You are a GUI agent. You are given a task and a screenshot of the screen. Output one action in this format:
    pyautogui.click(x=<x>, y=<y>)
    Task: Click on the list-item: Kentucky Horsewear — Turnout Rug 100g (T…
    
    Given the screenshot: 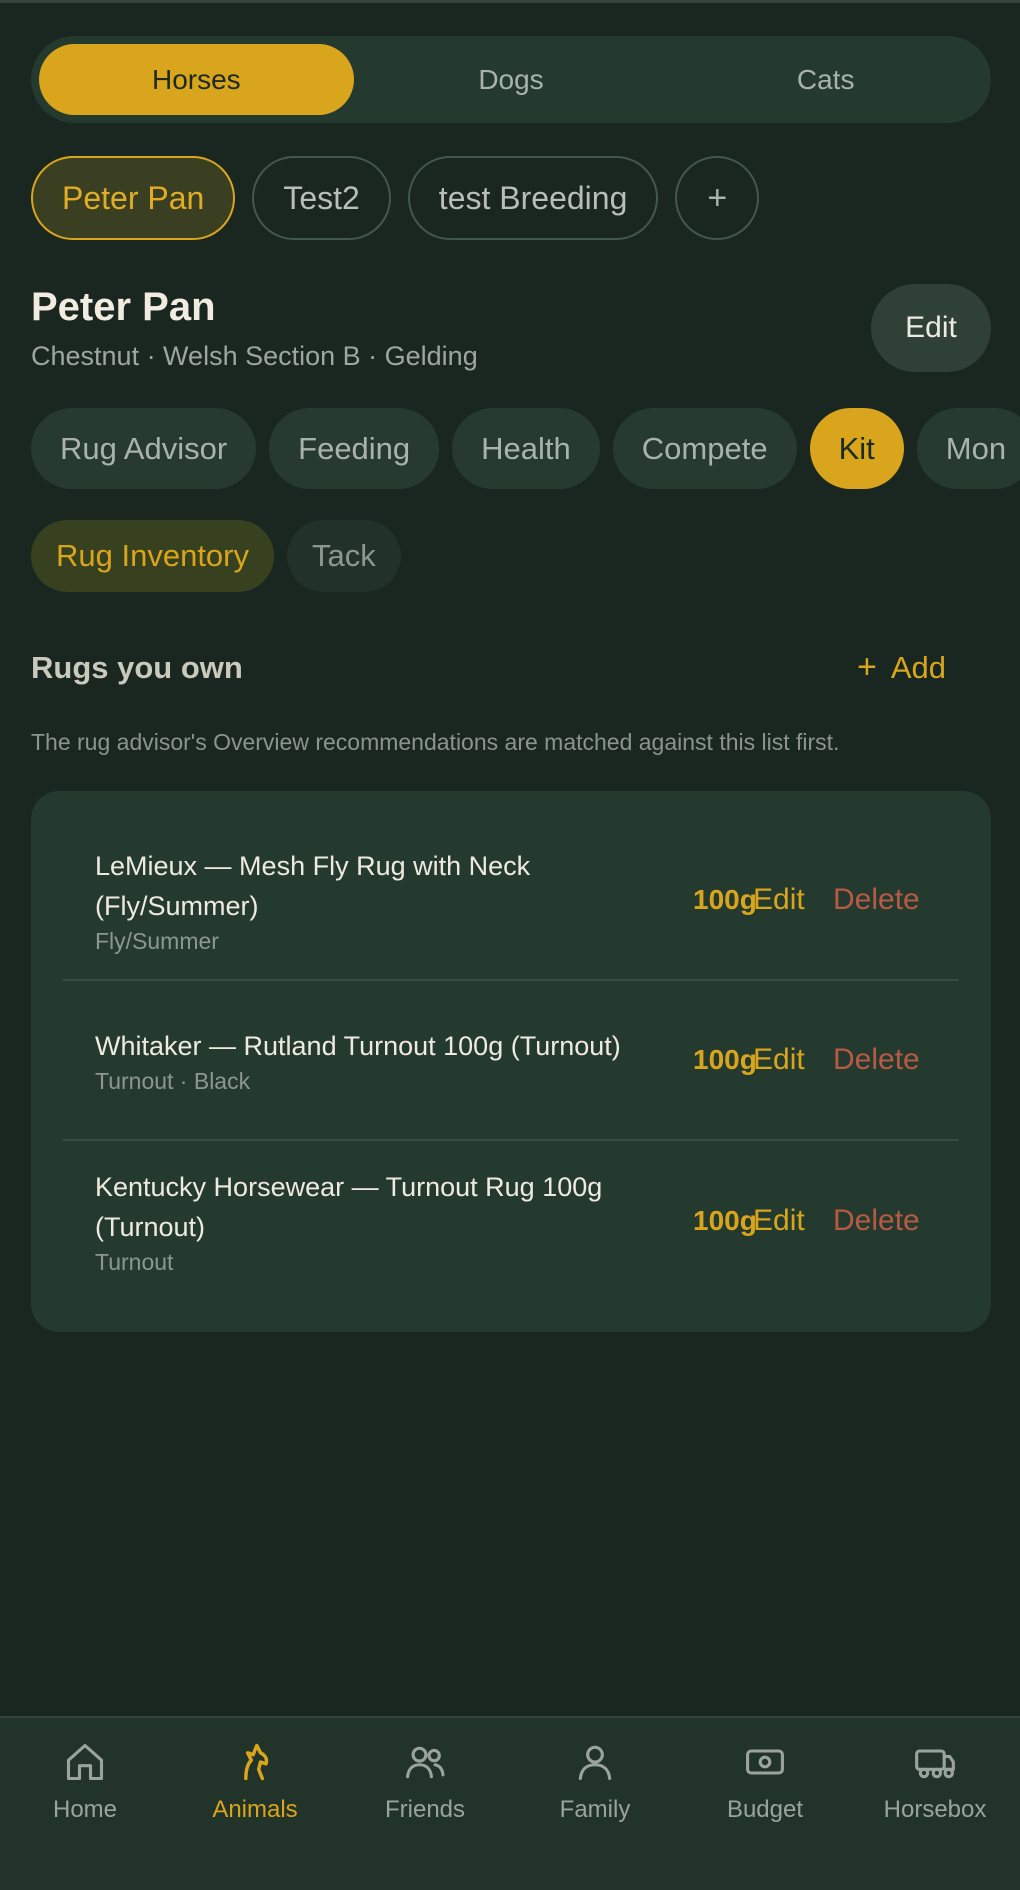 What is the action you would take?
    pyautogui.click(x=511, y=1221)
    